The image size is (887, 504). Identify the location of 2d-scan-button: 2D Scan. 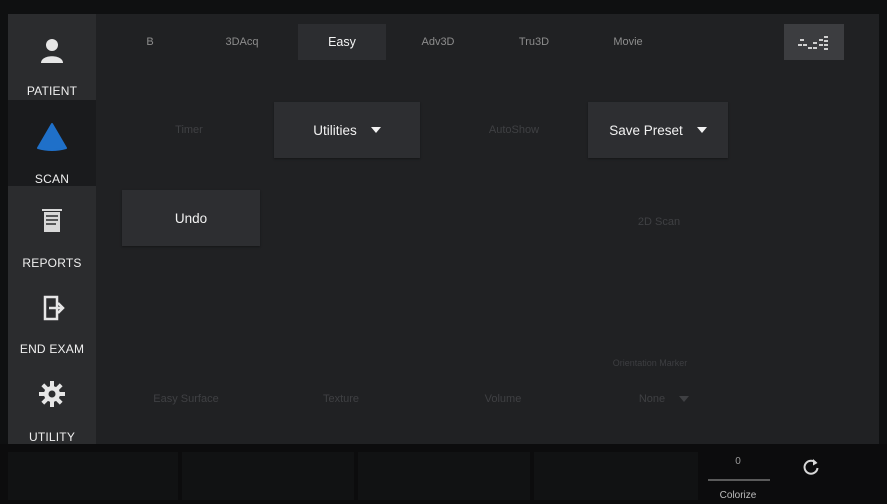
(659, 222).